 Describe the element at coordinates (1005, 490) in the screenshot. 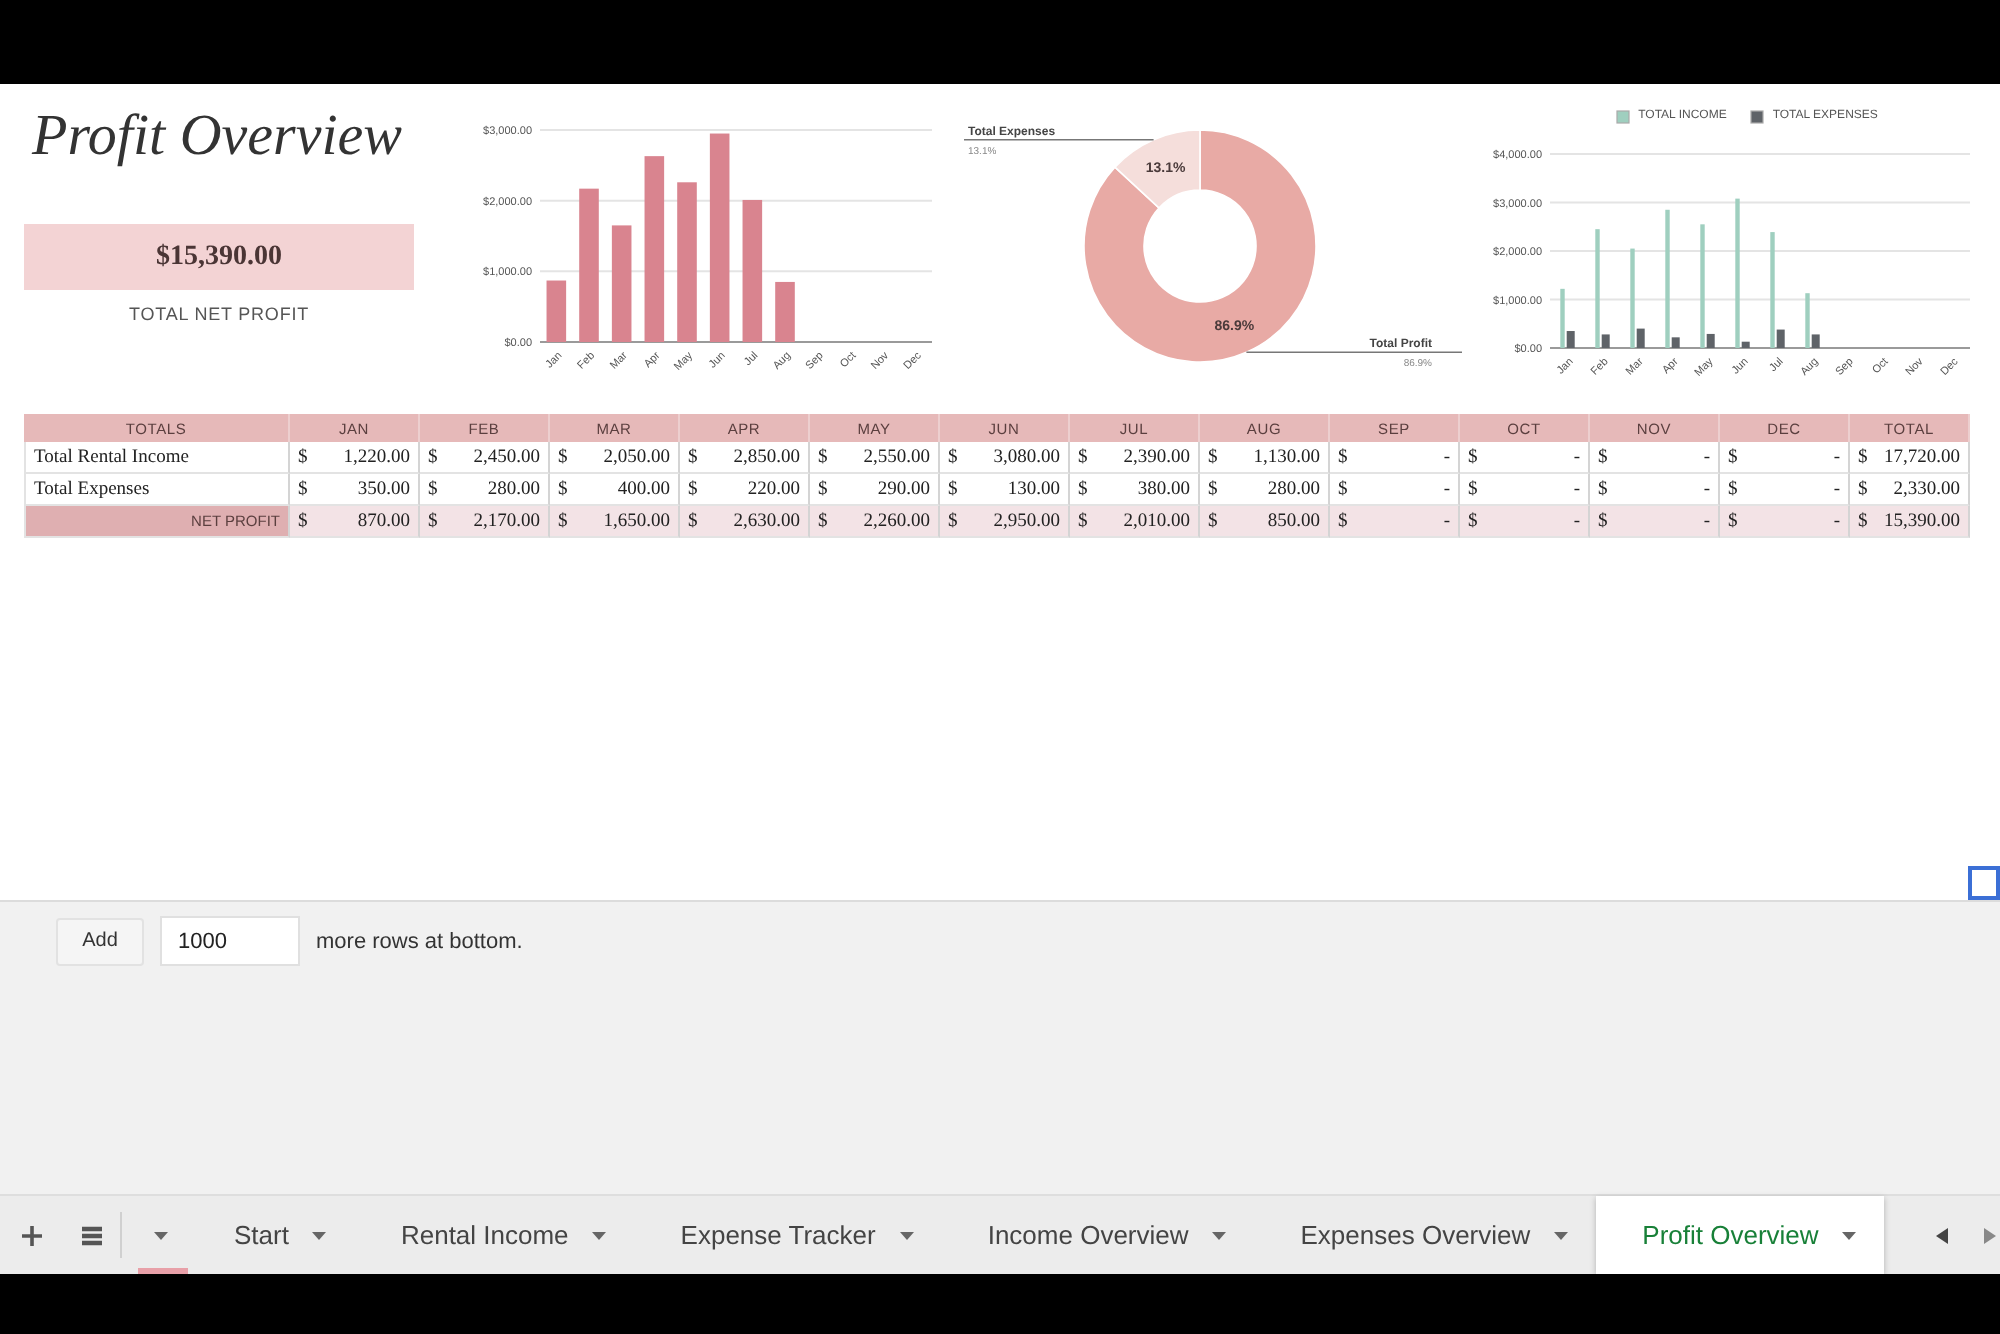

I see `table-cell: $ 130.00` at that location.